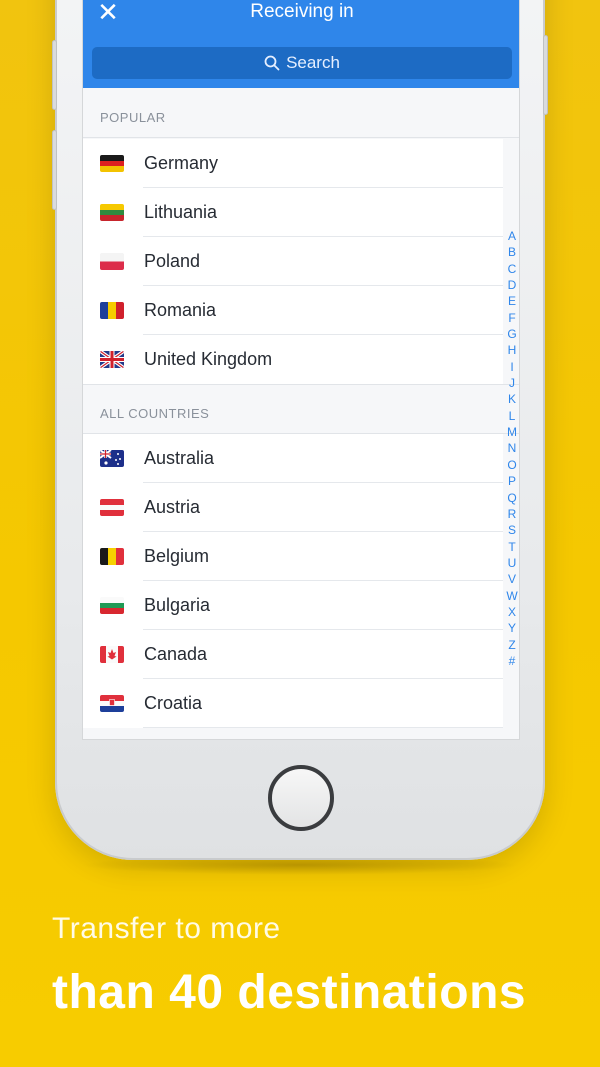 This screenshot has width=600, height=1067. What do you see at coordinates (511, 236) in the screenshot?
I see `index-letter: A` at bounding box center [511, 236].